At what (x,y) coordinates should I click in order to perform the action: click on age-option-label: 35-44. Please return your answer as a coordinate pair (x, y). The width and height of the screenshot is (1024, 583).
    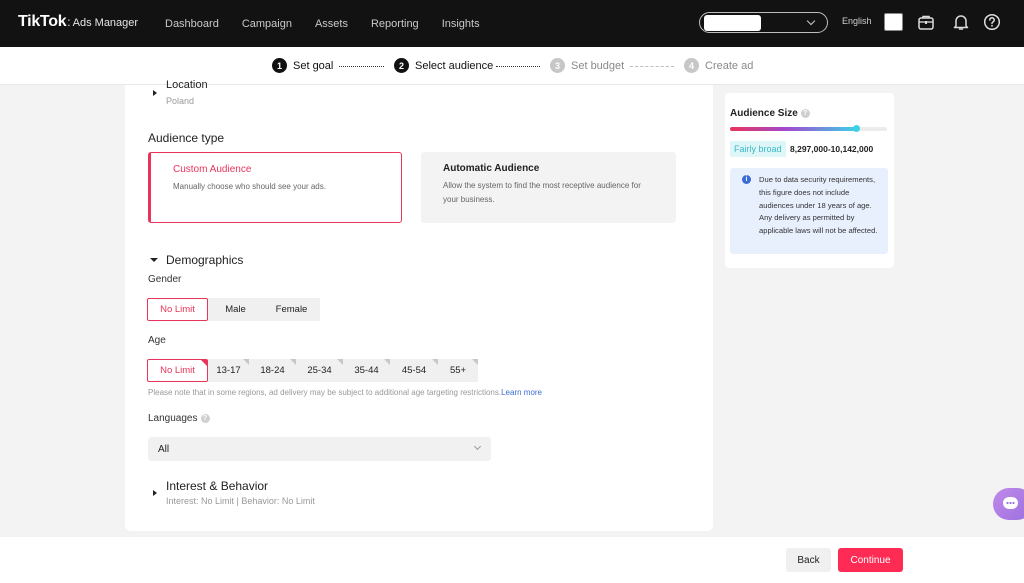
    Looking at the image, I should click on (366, 370).